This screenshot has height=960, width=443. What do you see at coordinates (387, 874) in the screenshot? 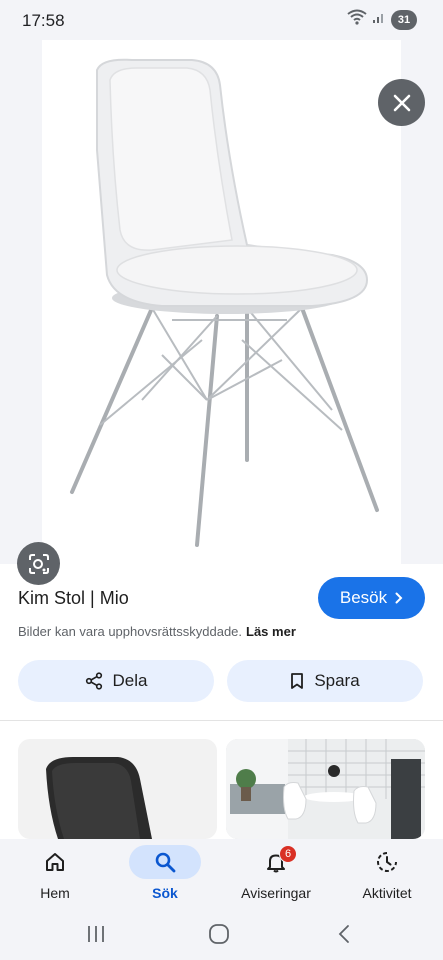
I see `nav-item-activity: Aktivitet` at bounding box center [387, 874].